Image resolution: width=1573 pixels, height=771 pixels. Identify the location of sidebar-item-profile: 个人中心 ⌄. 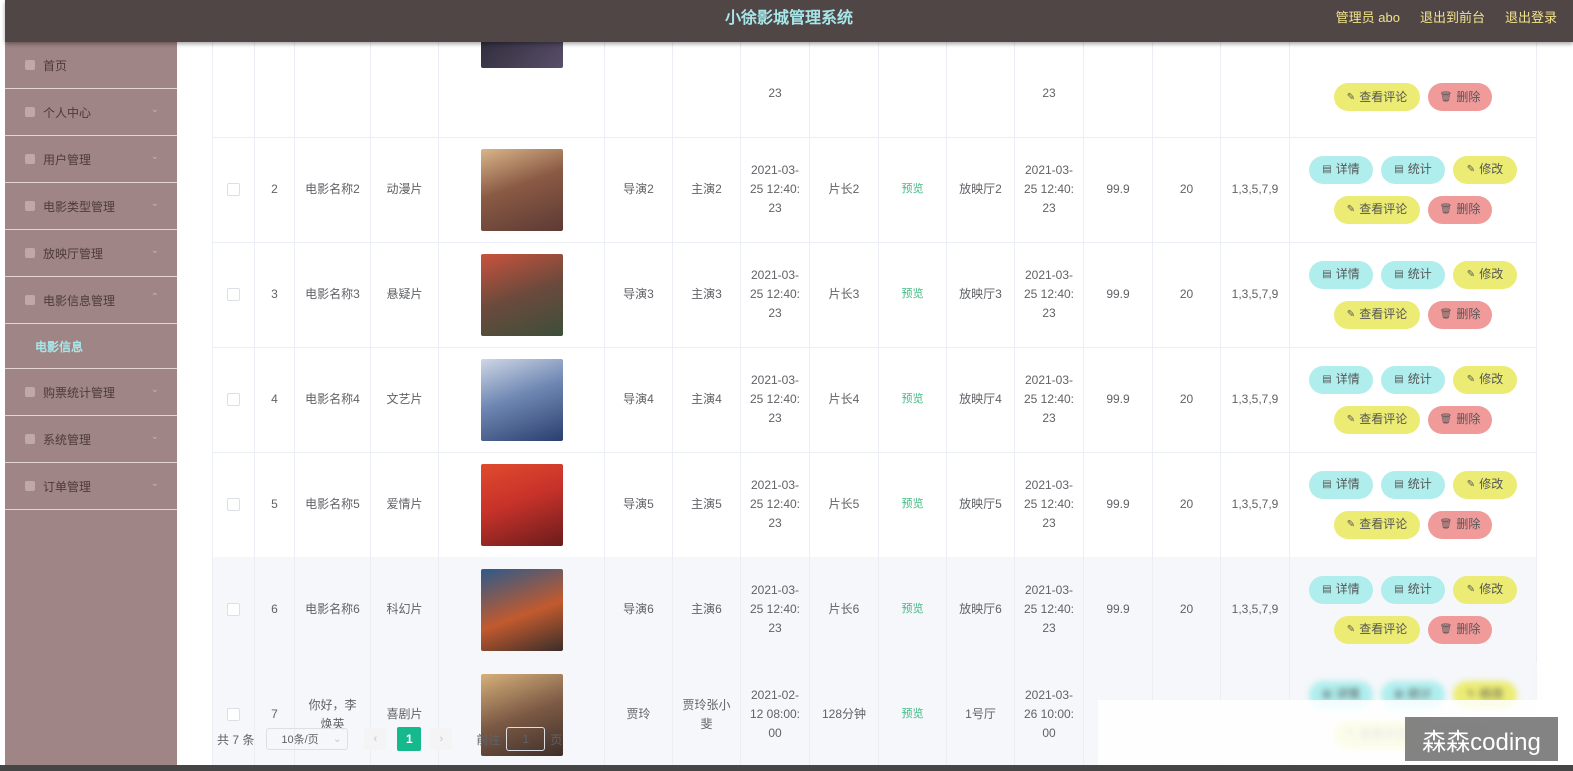
(91, 112).